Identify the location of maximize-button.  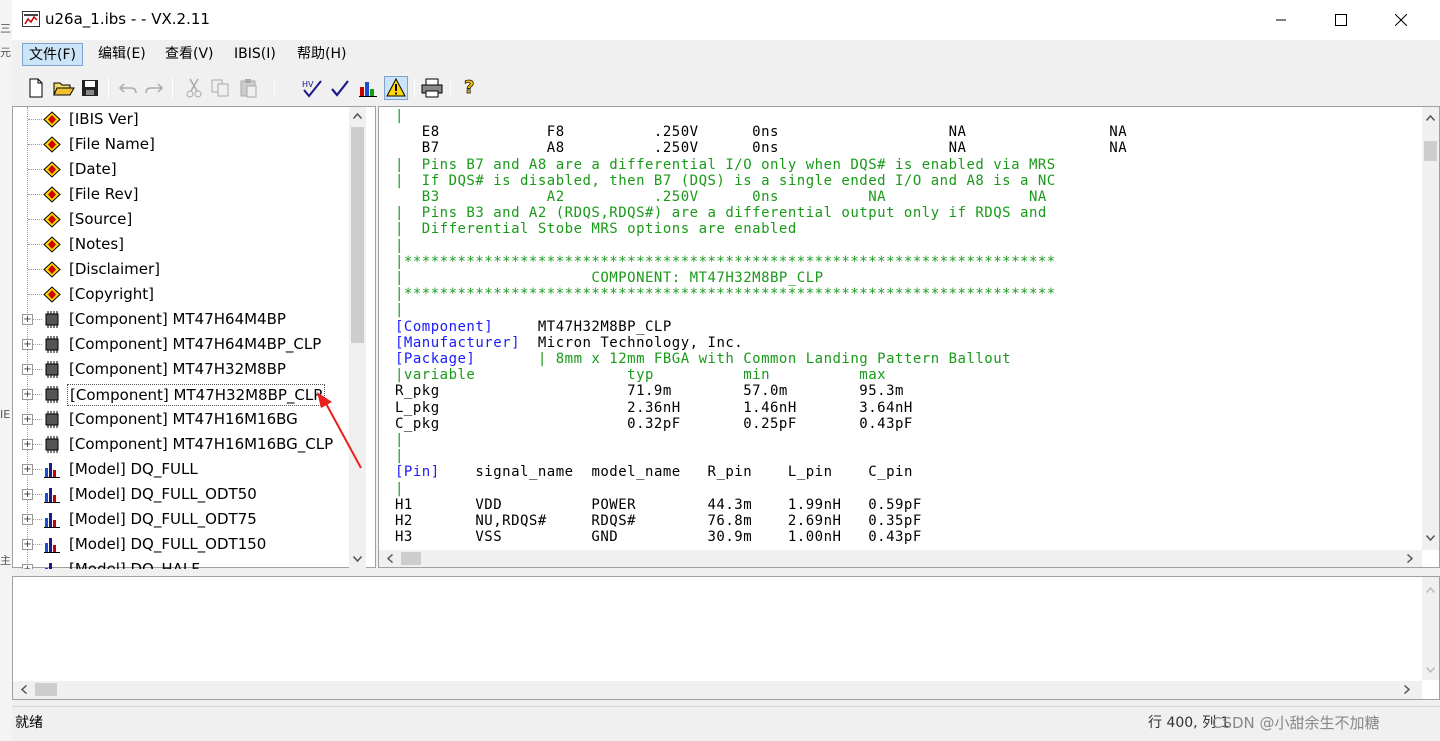
(1341, 20).